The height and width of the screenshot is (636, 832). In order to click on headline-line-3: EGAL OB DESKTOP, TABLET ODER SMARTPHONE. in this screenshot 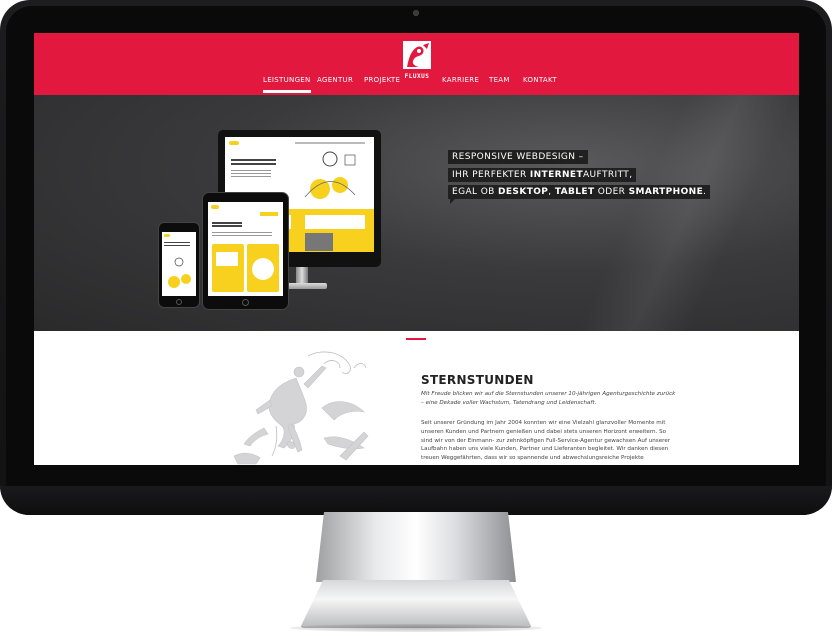, I will do `click(579, 192)`.